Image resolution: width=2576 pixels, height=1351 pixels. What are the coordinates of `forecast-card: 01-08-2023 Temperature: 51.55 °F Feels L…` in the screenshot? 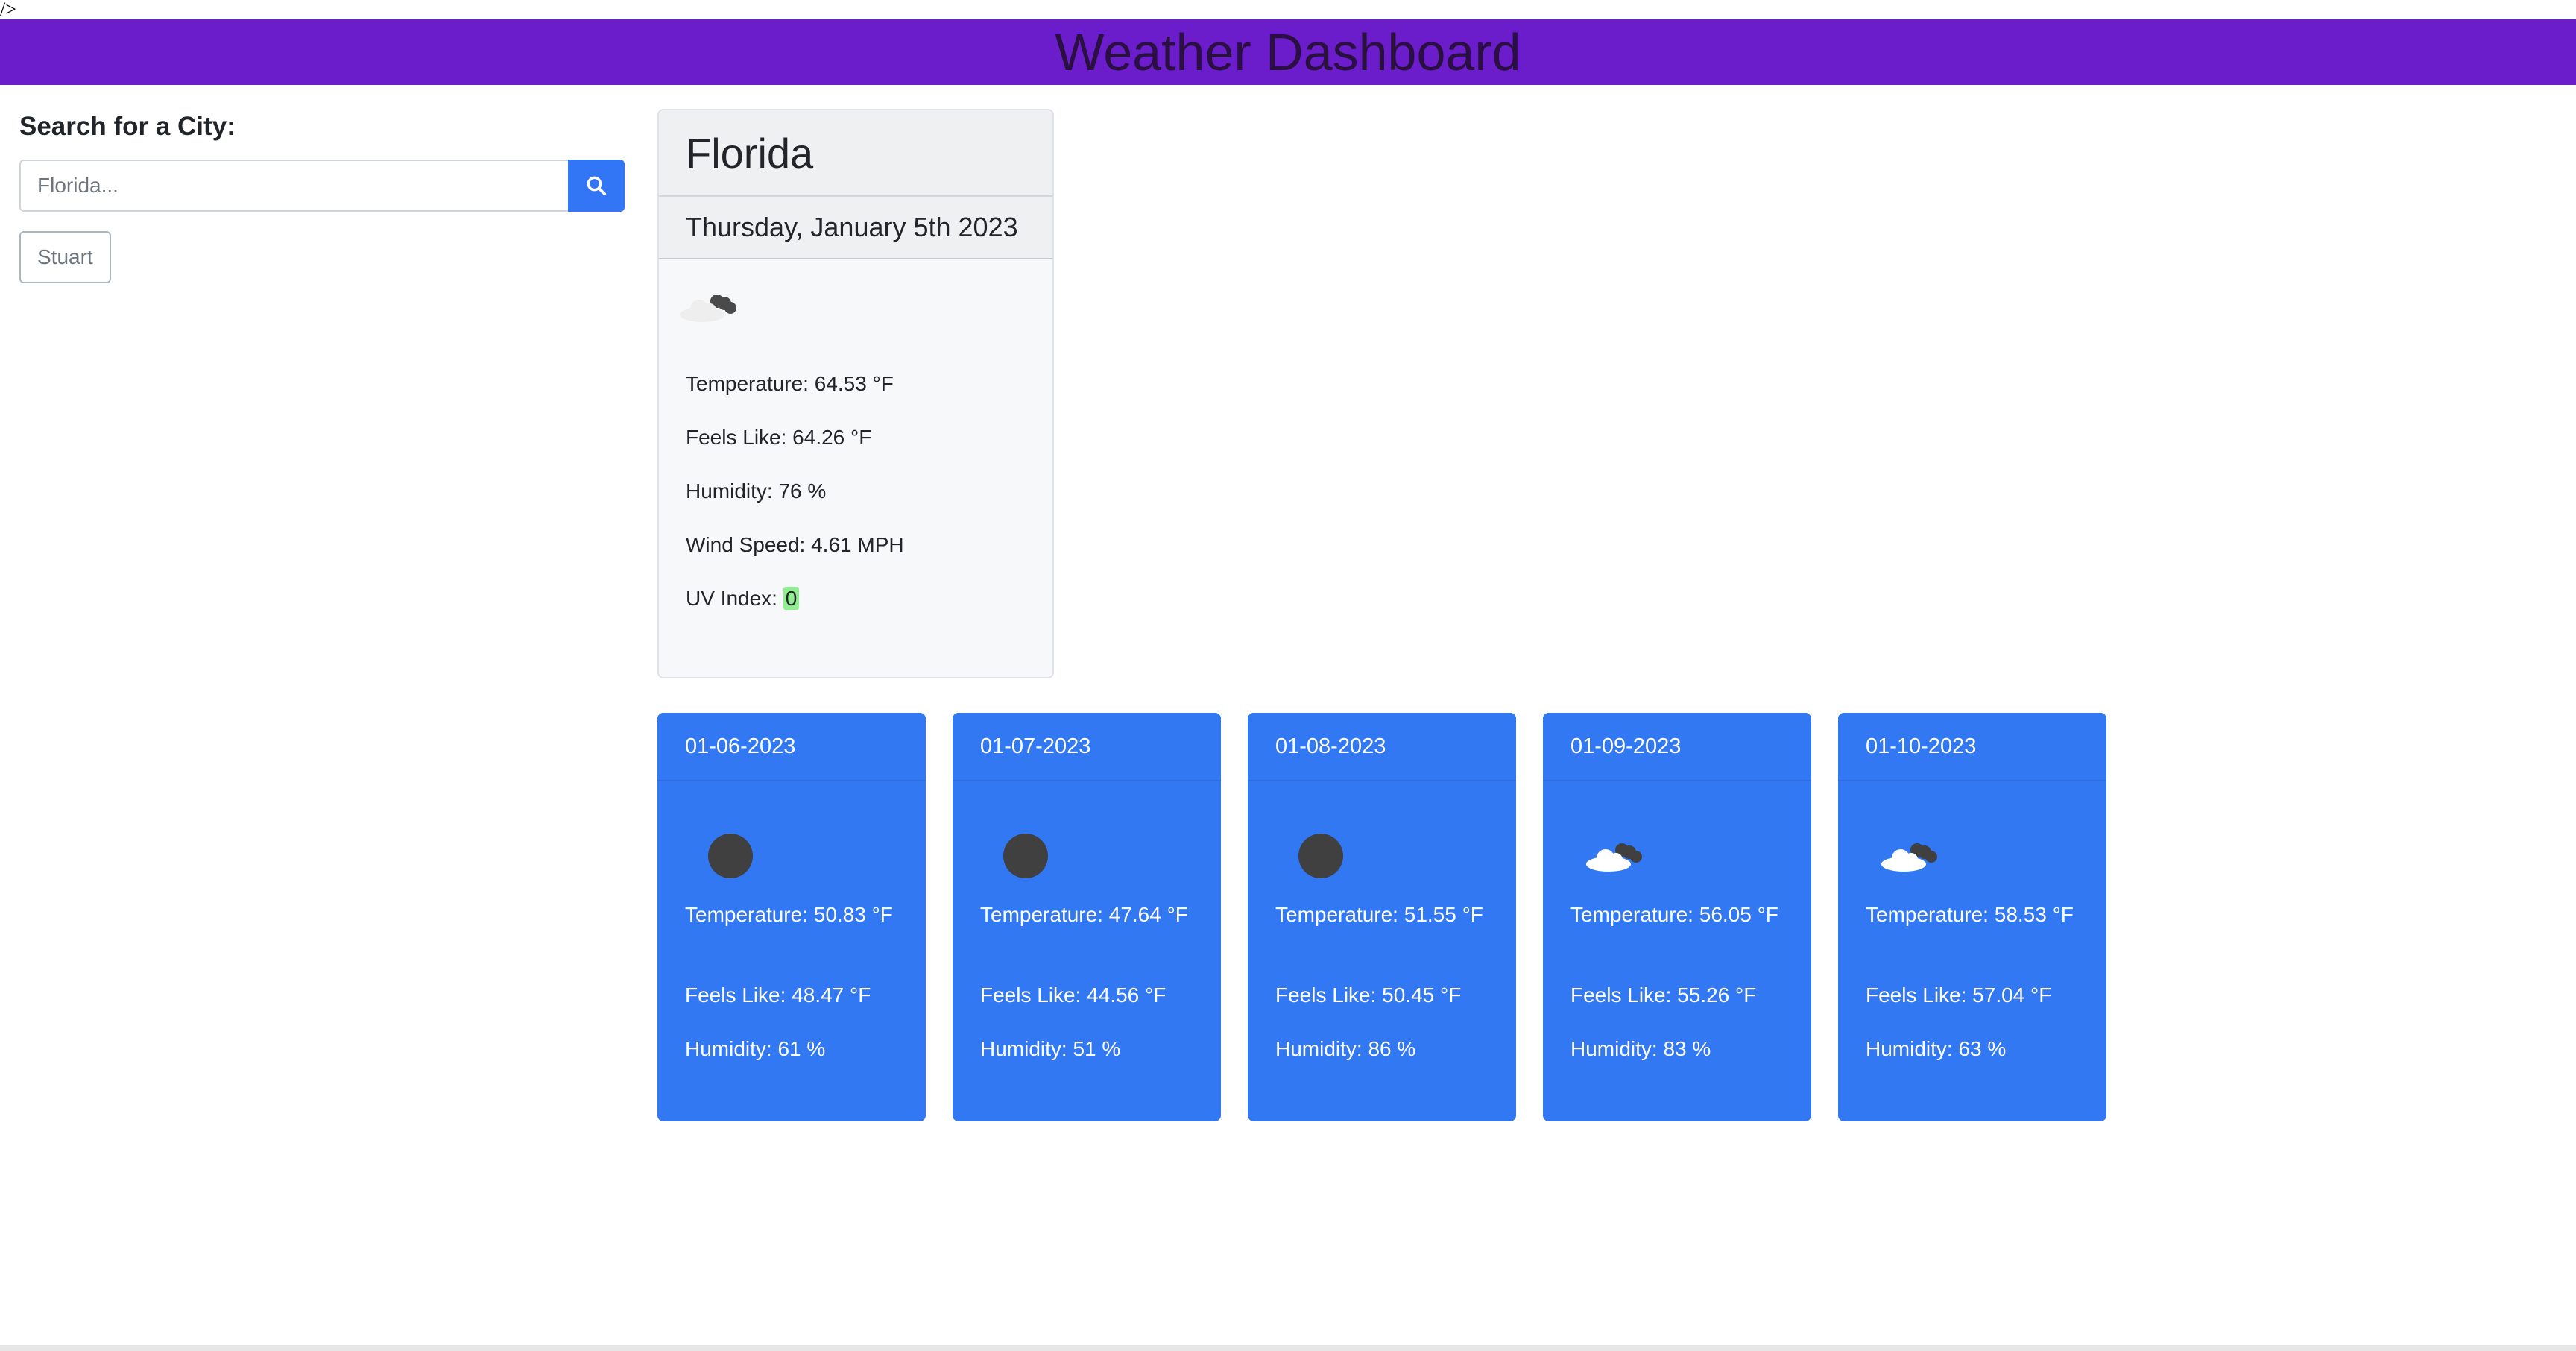 It's located at (1382, 917).